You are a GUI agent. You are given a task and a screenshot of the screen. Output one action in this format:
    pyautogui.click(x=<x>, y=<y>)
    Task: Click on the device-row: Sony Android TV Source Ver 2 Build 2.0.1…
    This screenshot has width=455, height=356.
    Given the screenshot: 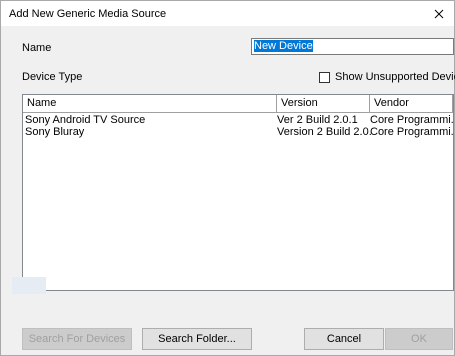 What is the action you would take?
    pyautogui.click(x=238, y=120)
    